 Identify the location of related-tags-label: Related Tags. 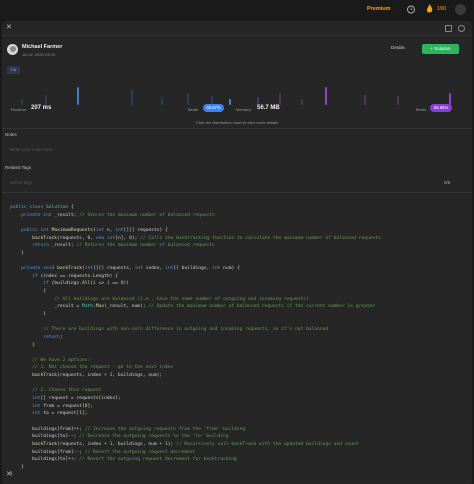
(18, 167).